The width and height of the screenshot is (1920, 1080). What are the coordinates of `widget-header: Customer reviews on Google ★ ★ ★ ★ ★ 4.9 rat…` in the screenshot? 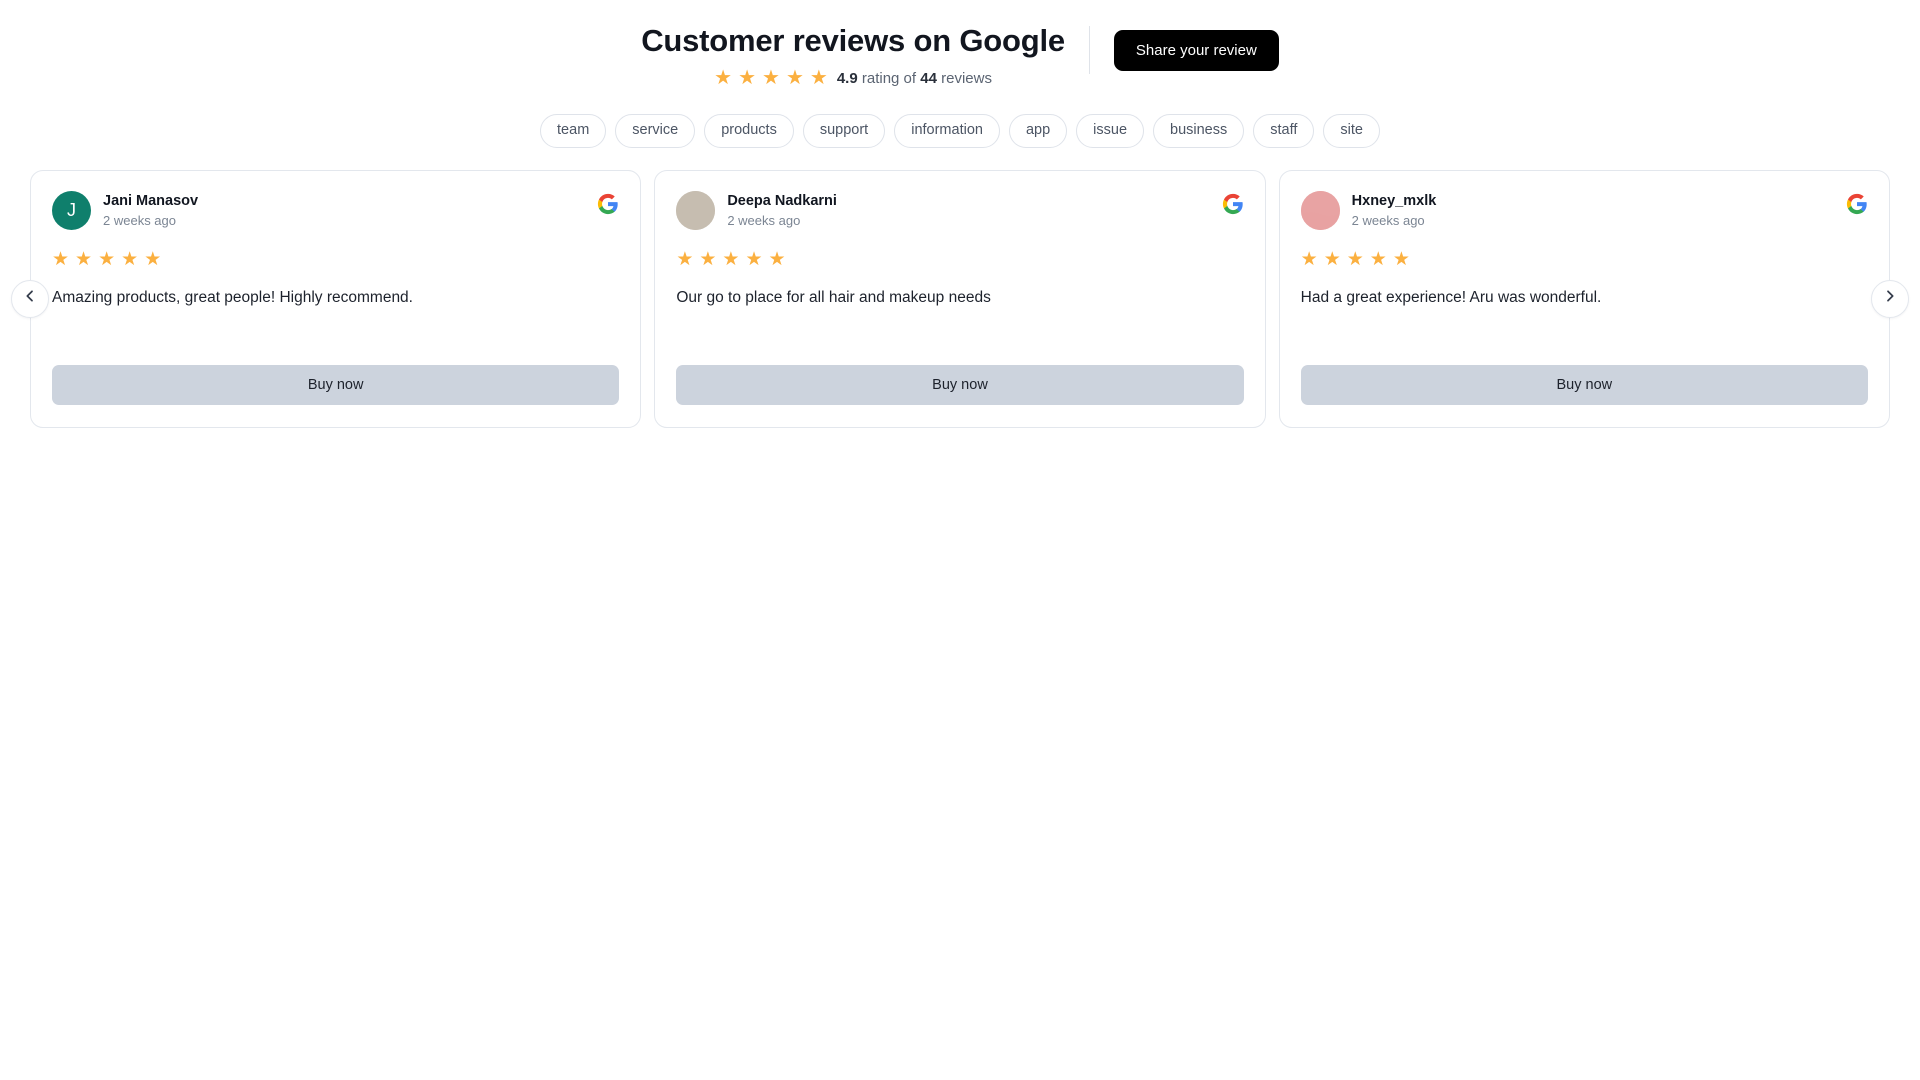 It's located at (960, 55).